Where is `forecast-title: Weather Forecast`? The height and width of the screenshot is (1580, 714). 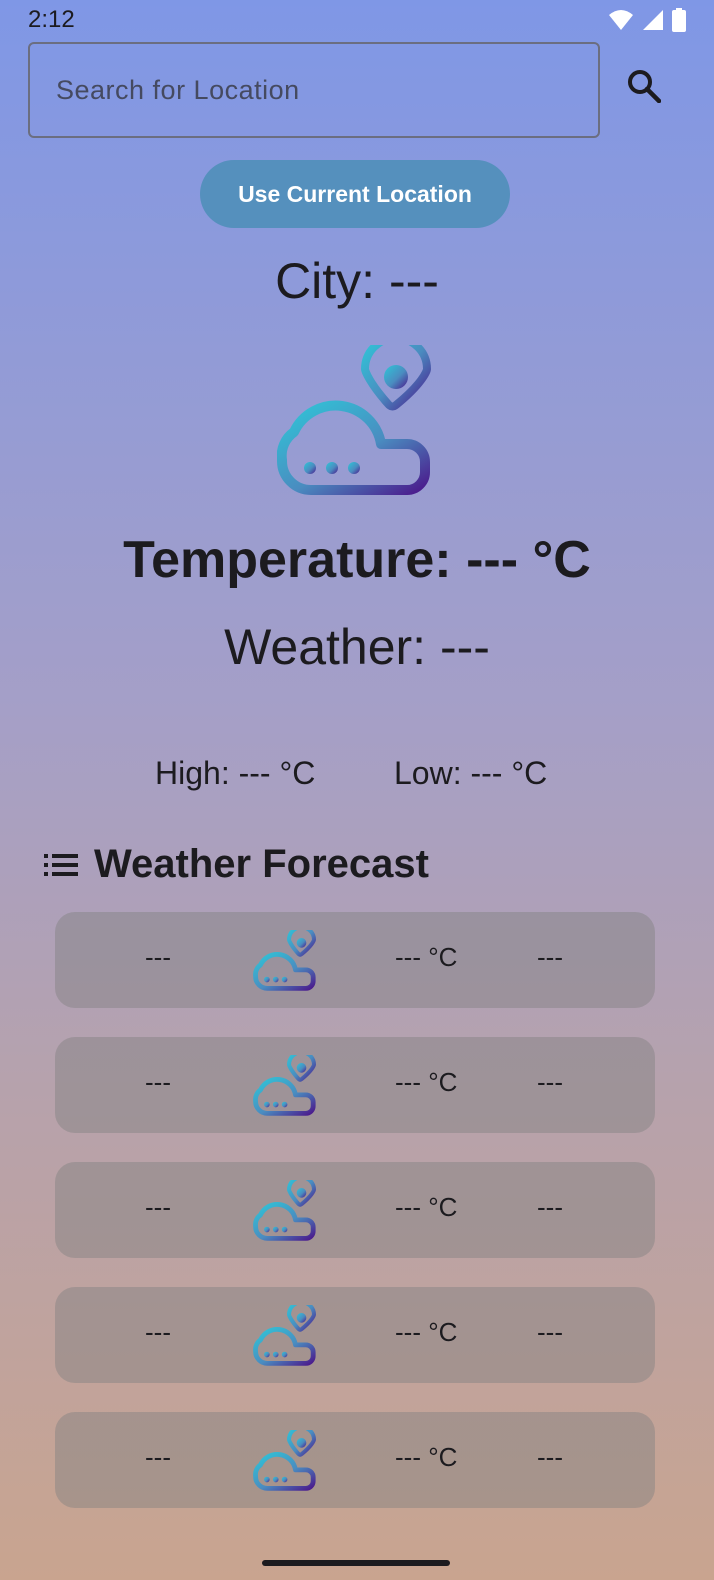
forecast-title: Weather Forecast is located at coordinates (261, 864).